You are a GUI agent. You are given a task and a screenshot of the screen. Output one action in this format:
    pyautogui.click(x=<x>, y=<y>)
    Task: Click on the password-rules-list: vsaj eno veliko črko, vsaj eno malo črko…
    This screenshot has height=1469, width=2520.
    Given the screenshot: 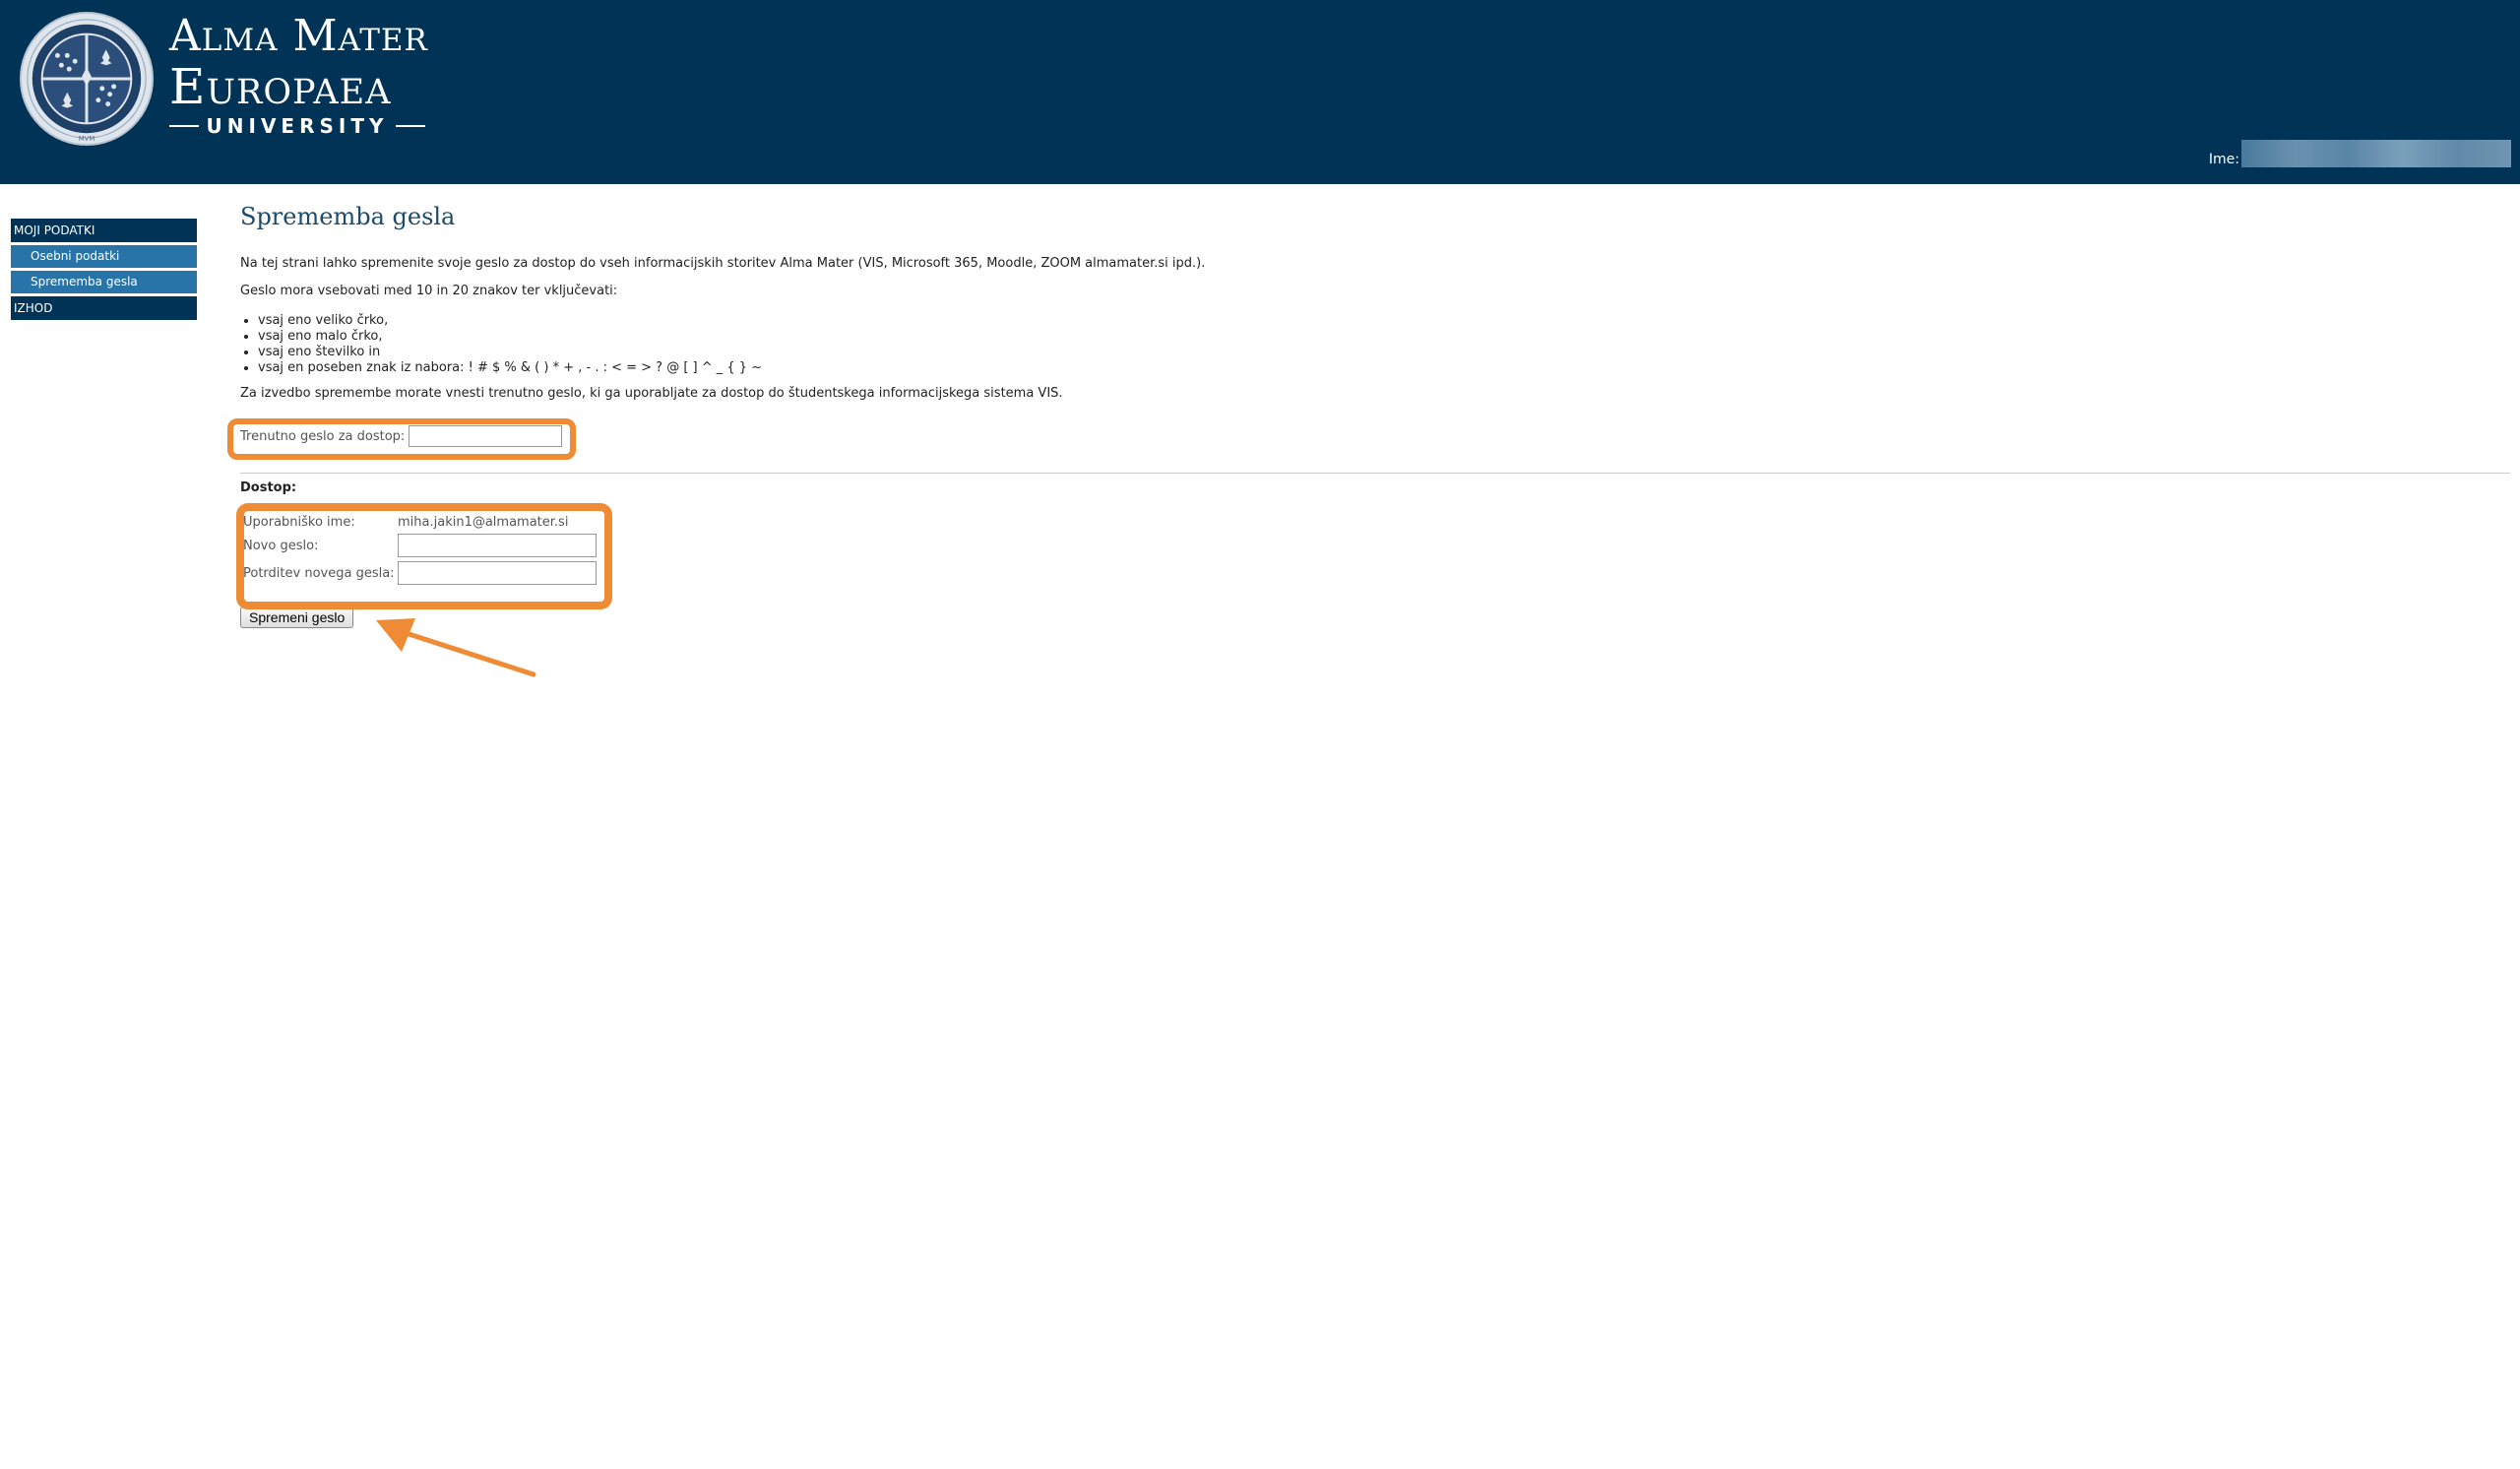 What is the action you would take?
    pyautogui.click(x=1372, y=344)
    